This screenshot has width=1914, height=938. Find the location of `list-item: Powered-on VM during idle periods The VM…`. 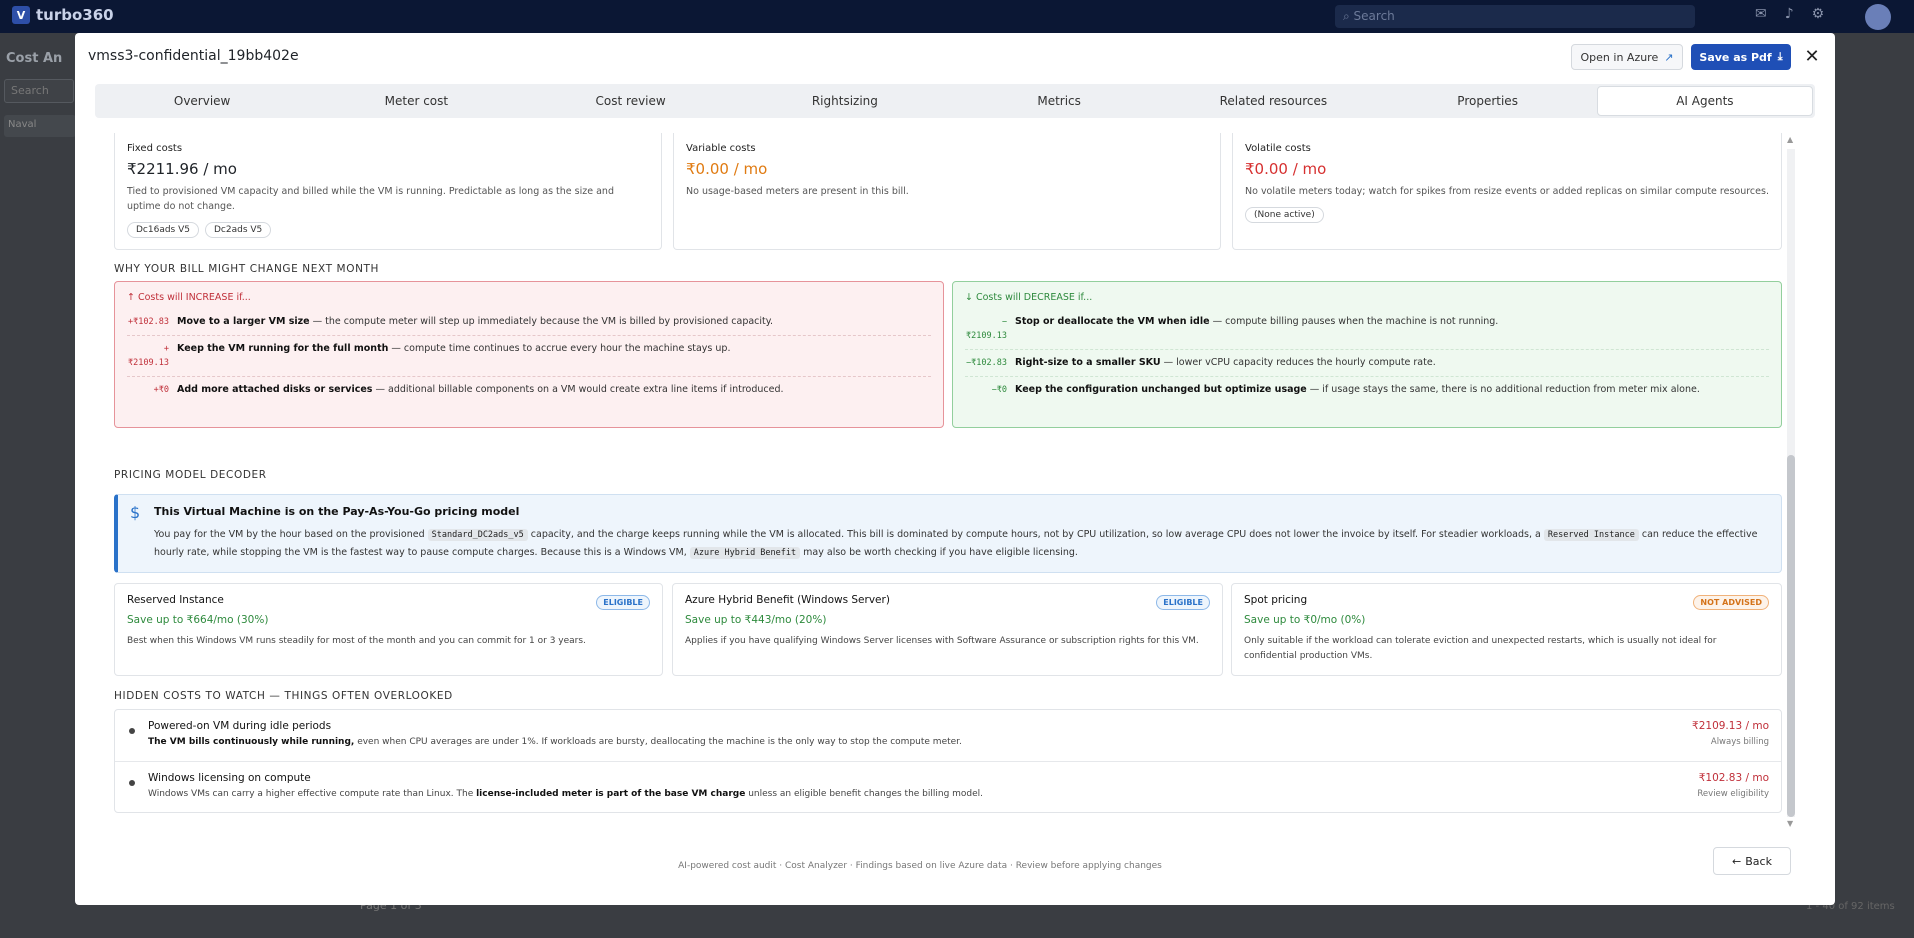

list-item: Powered-on VM during idle periods The VM… is located at coordinates (948, 736).